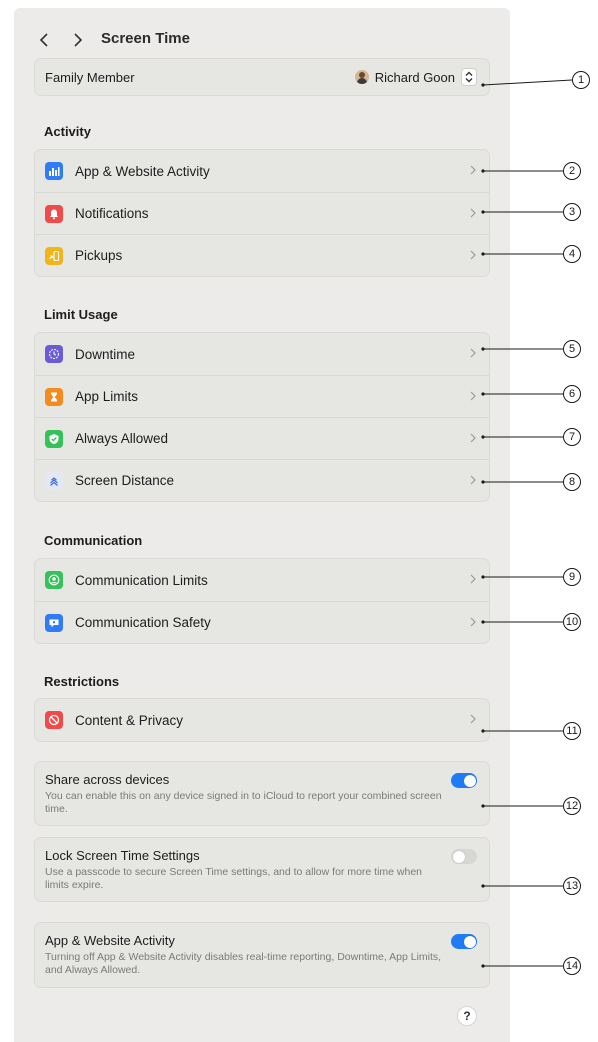 This screenshot has height=1042, width=598. What do you see at coordinates (572, 212) in the screenshot?
I see `callout-number: 3` at bounding box center [572, 212].